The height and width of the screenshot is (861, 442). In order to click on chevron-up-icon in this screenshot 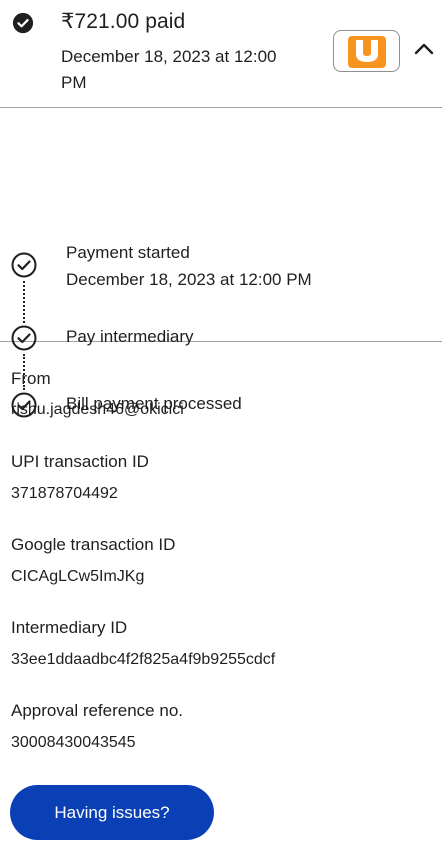, I will do `click(424, 49)`.